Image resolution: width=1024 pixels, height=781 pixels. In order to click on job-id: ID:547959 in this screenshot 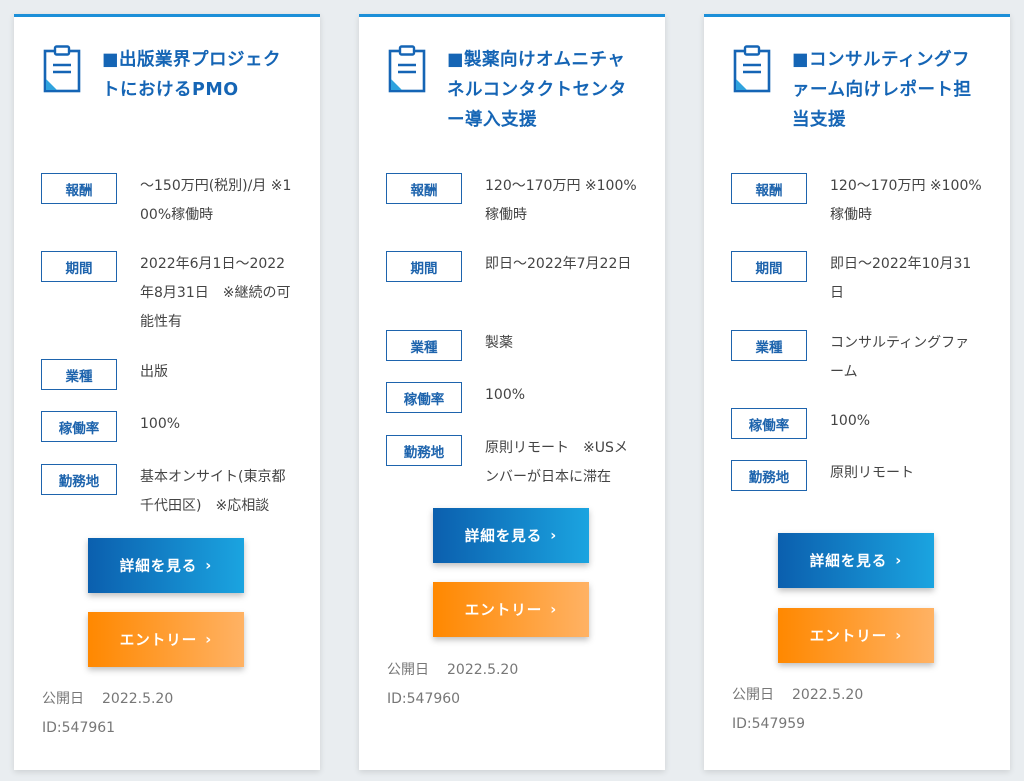, I will do `click(769, 724)`.